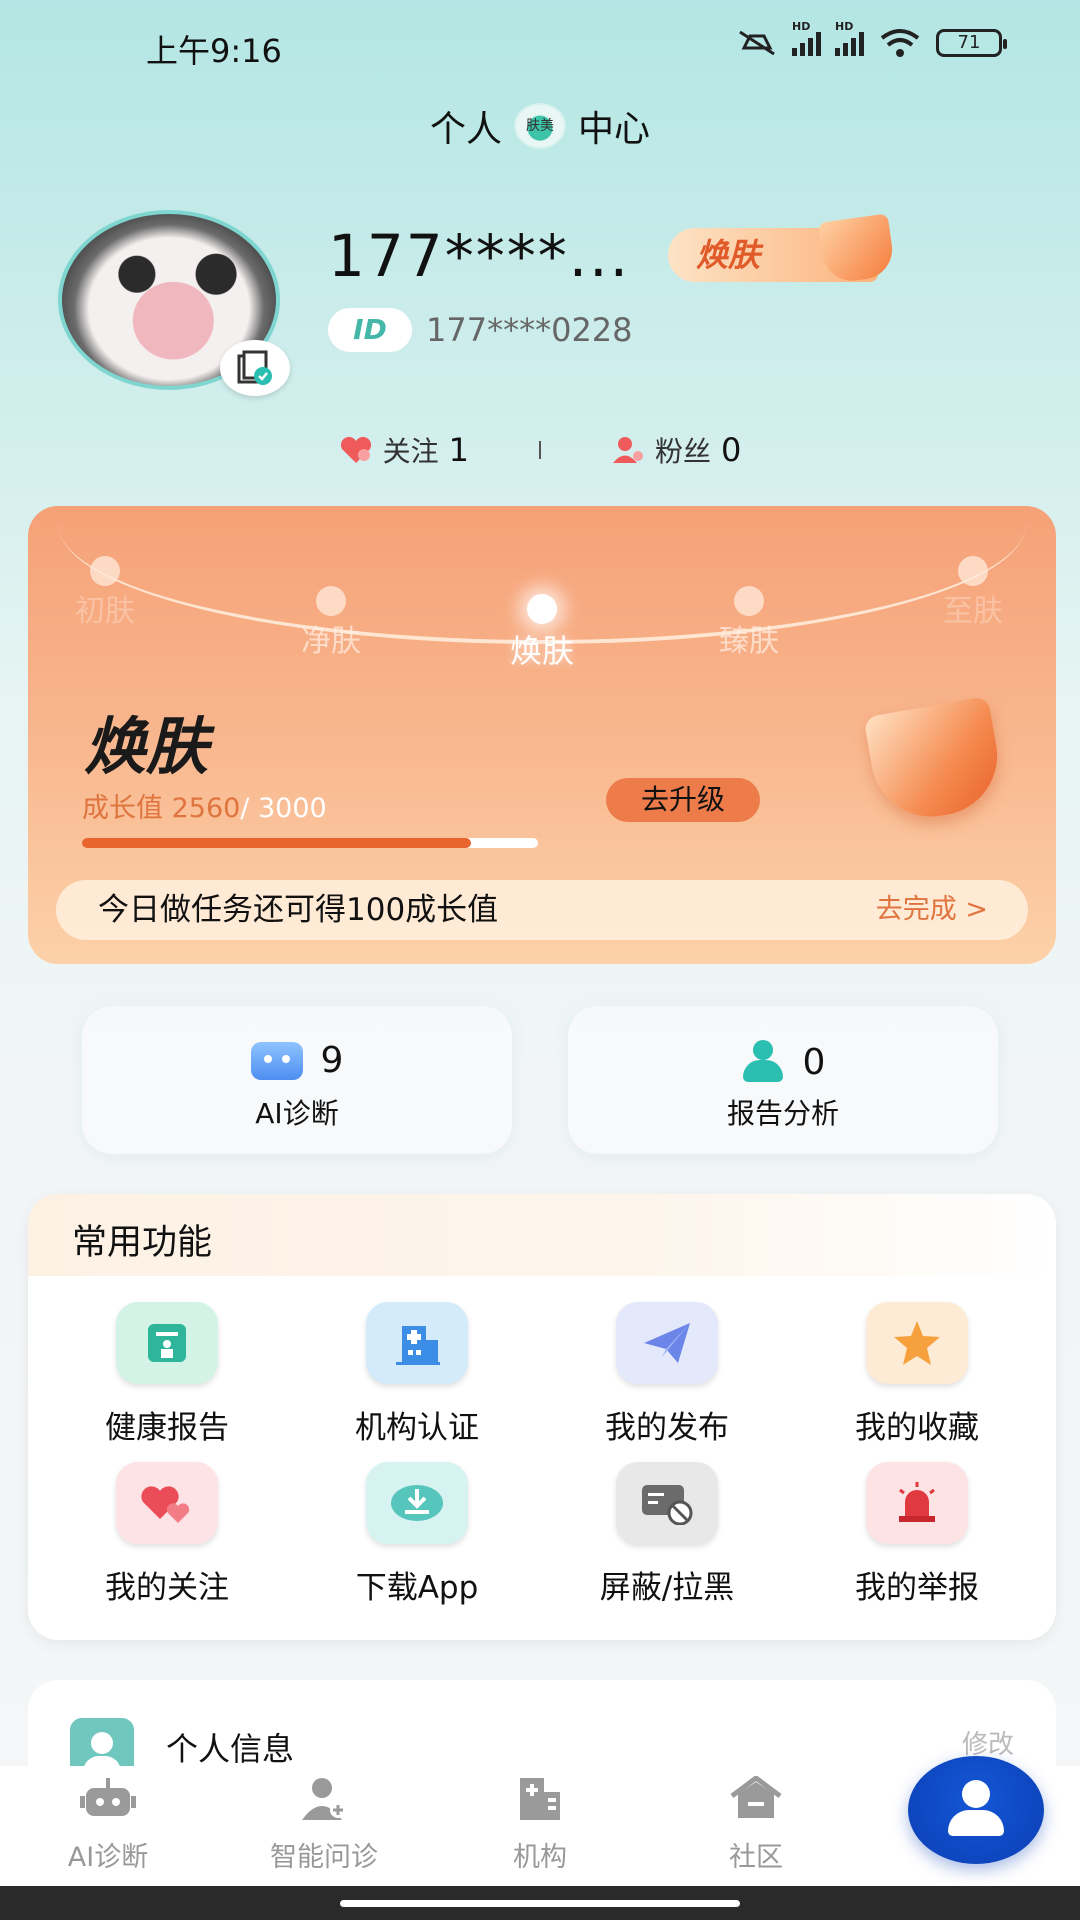  What do you see at coordinates (214, 51) in the screenshot?
I see `status-time: 上午9:16` at bounding box center [214, 51].